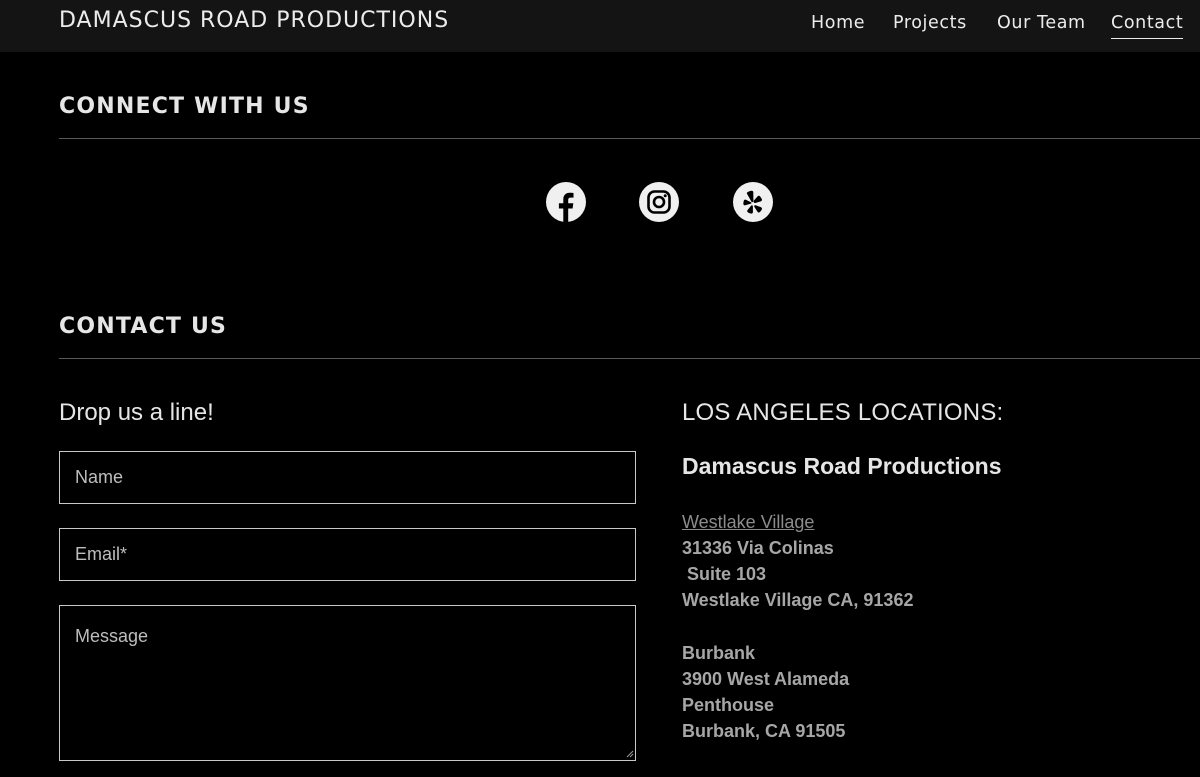 The height and width of the screenshot is (777, 1200). Describe the element at coordinates (566, 202) in the screenshot. I see `facebook-icon` at that location.